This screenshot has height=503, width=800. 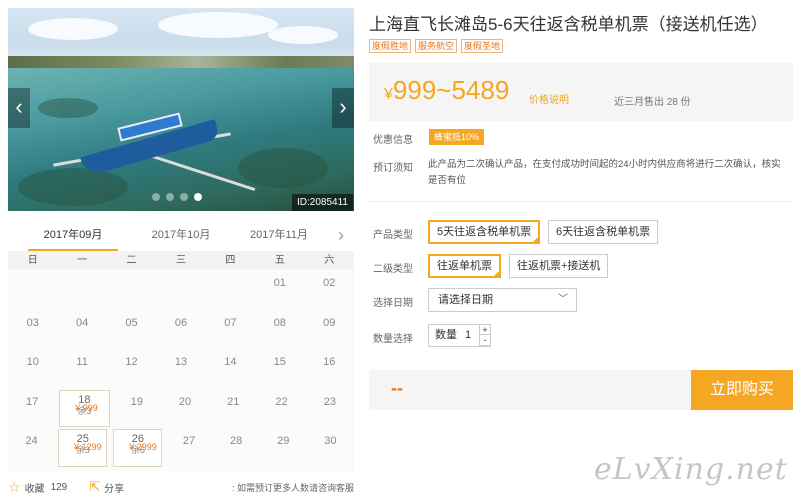 I want to click on calendar-day: 09, so click(x=329, y=330).